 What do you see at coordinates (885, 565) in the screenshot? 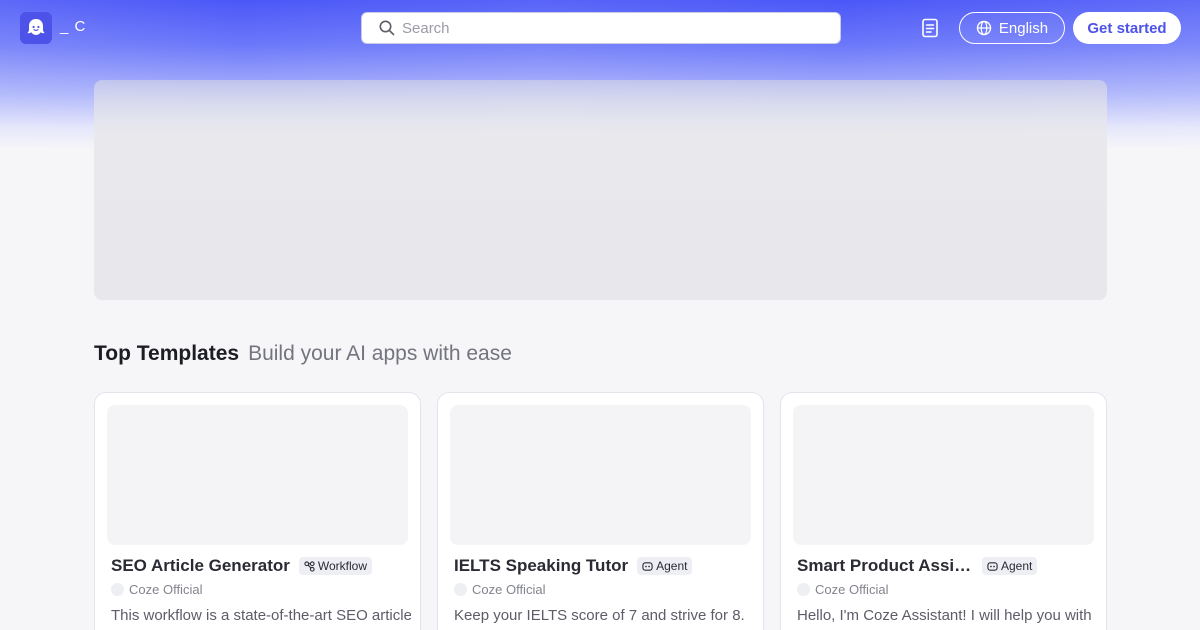
I see `card-title: Smart Product Assistant` at bounding box center [885, 565].